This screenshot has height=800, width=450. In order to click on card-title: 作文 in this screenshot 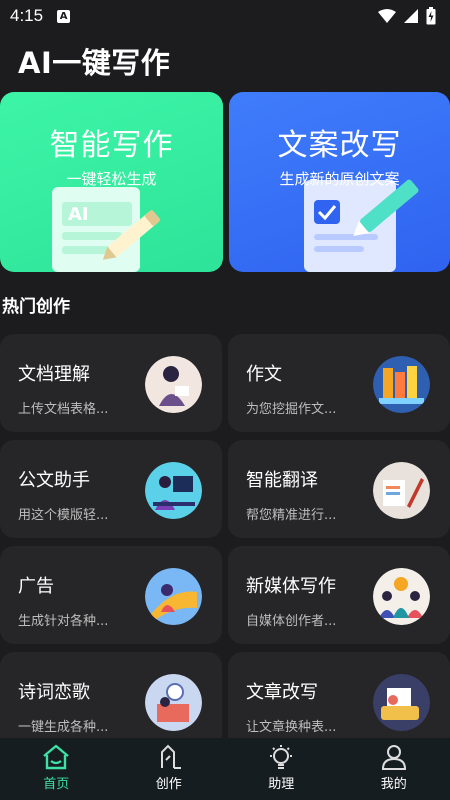, I will do `click(264, 374)`.